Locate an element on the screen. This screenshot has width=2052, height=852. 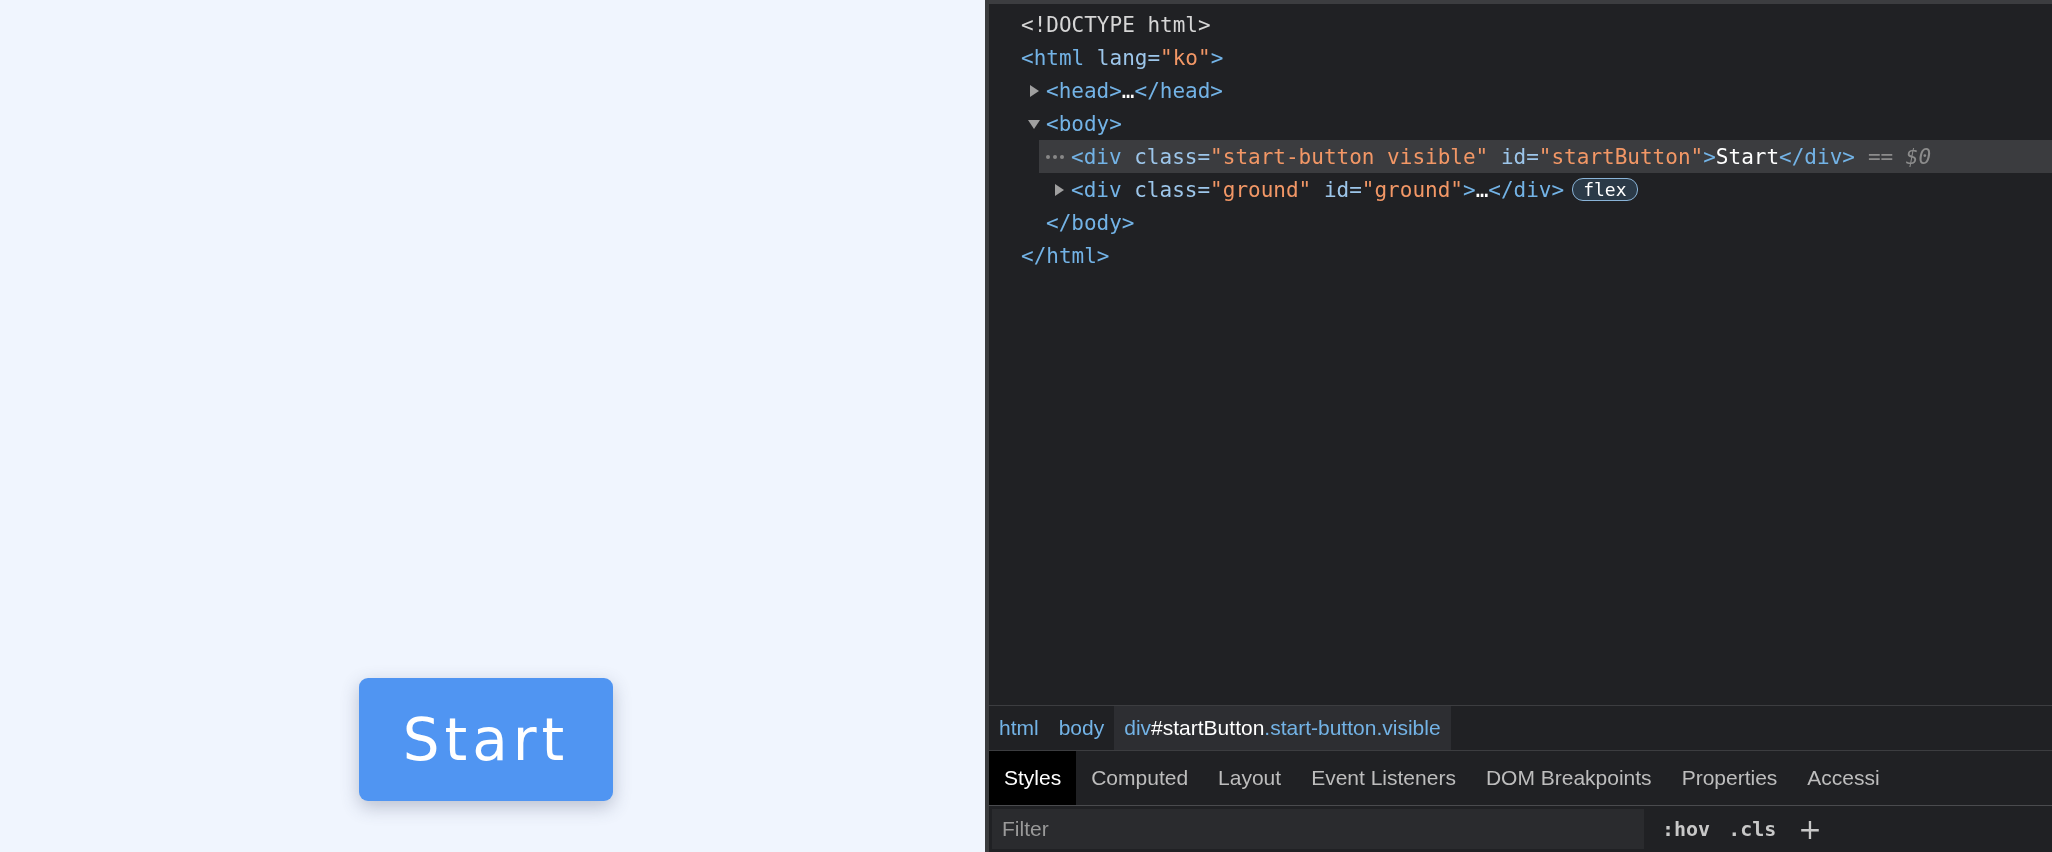
dom-node-text: <head>…</head> is located at coordinates (1135, 90).